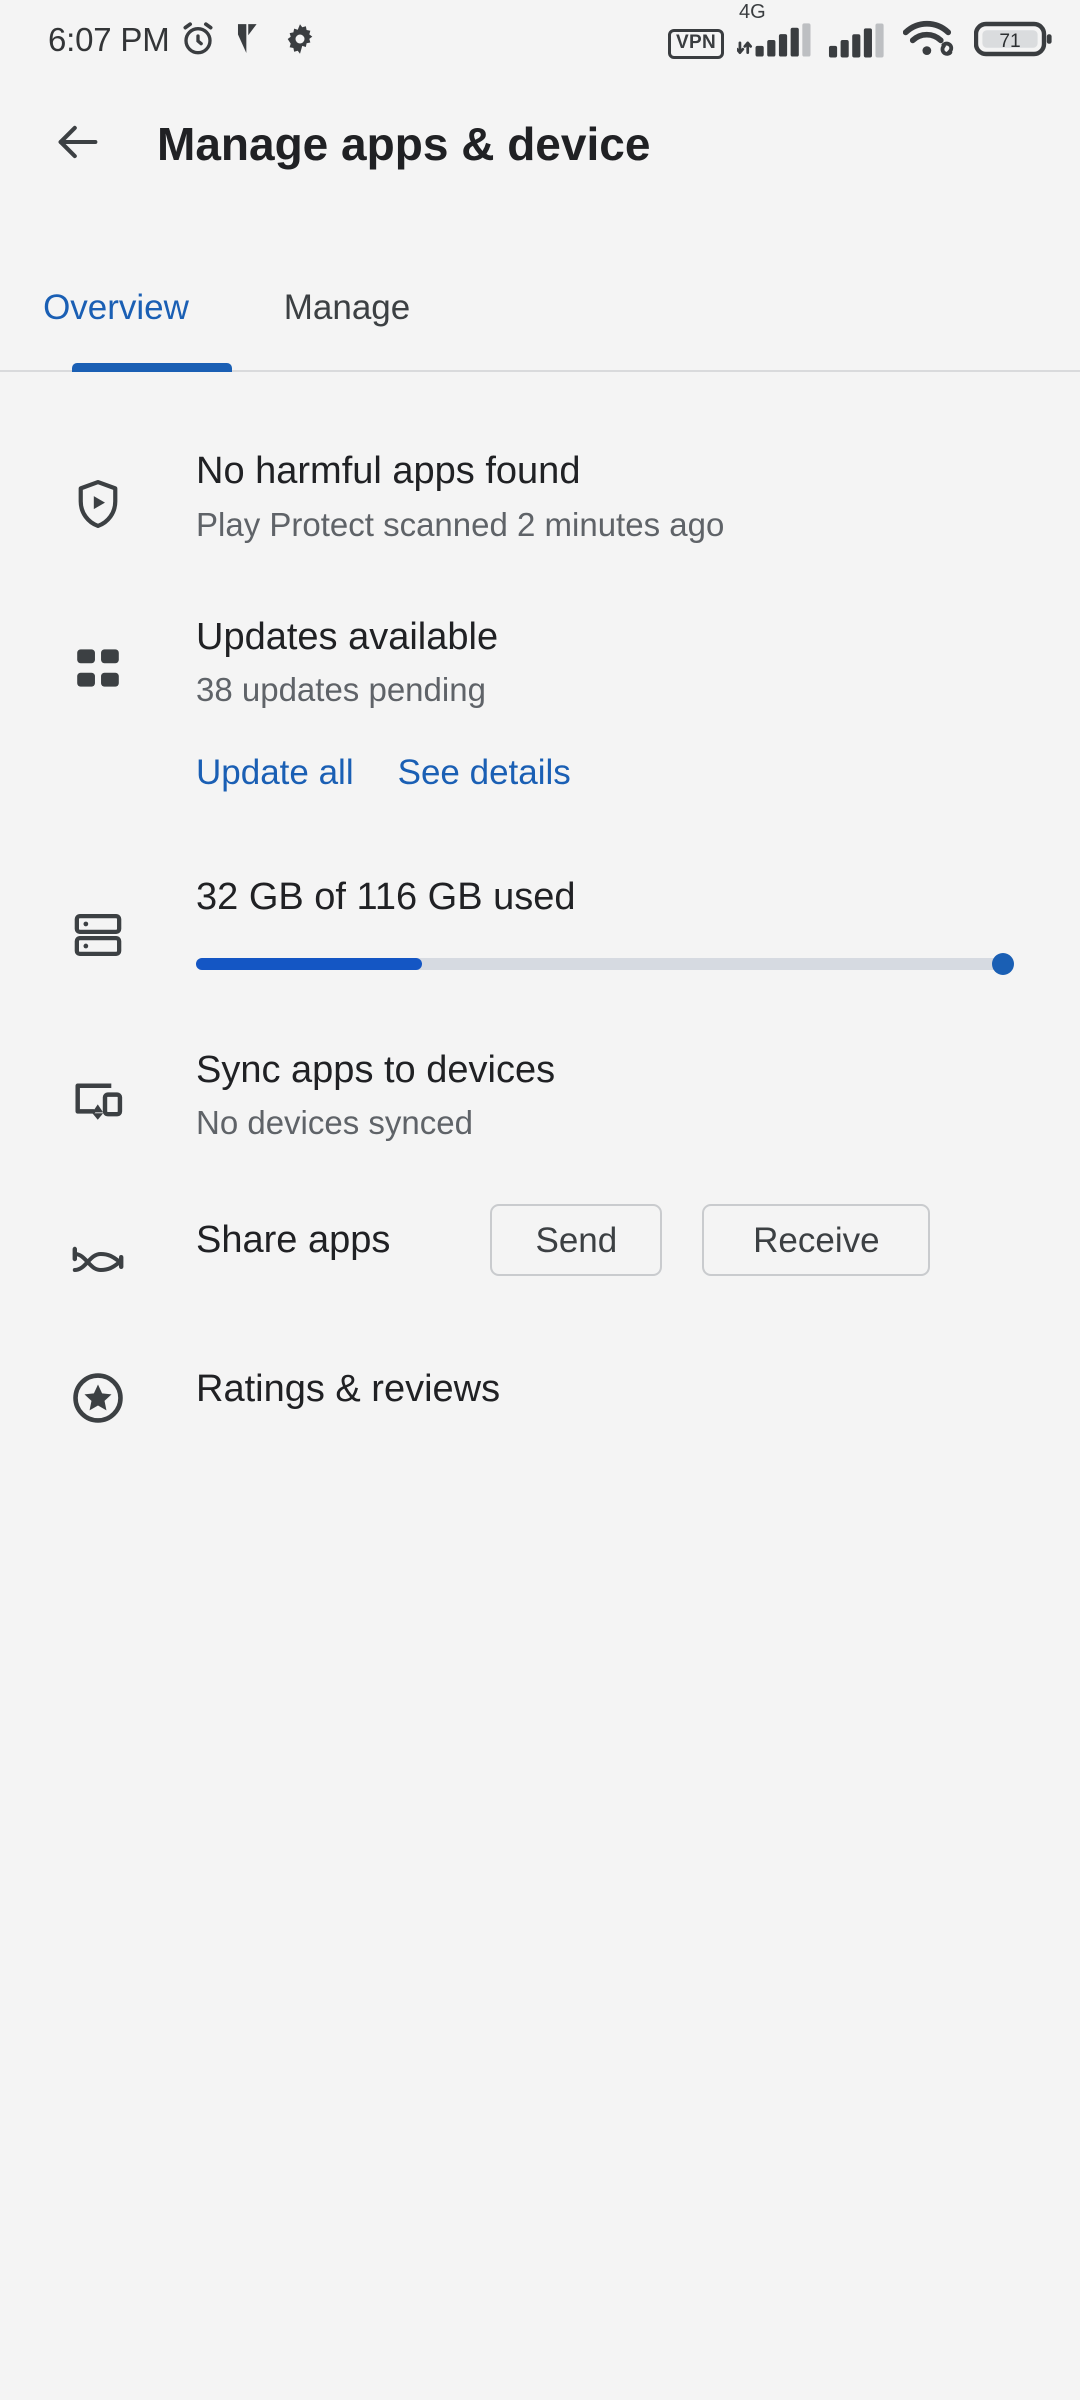  I want to click on grid-apps-icon, so click(98, 668).